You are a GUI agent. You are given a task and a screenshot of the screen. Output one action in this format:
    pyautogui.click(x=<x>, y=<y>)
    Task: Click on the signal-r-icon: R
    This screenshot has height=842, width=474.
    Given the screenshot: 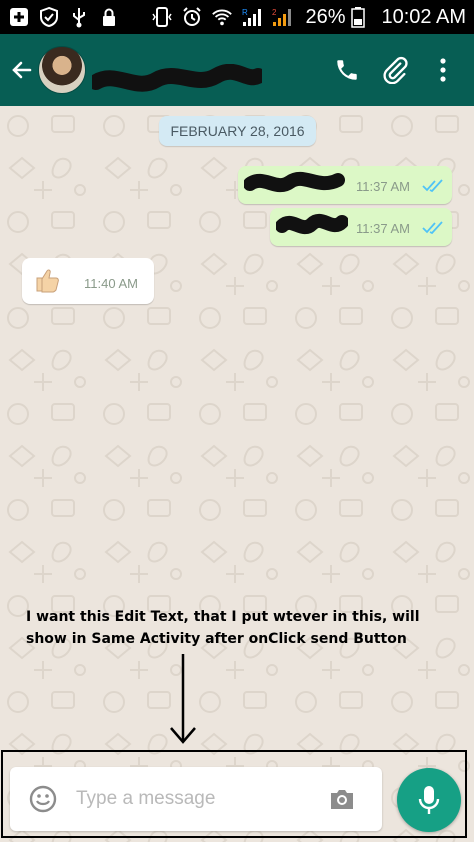 What is the action you would take?
    pyautogui.click(x=252, y=17)
    